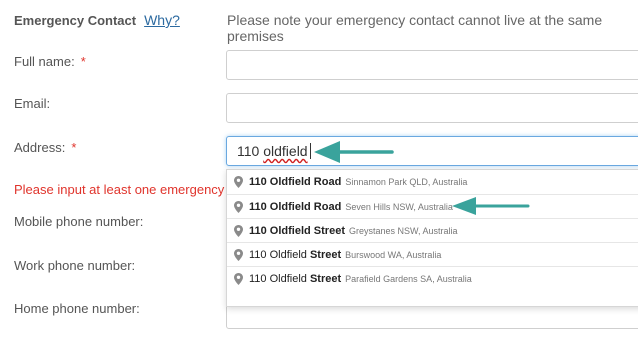 This screenshot has width=638, height=348. I want to click on address-input: 110 oldfield, so click(432, 151).